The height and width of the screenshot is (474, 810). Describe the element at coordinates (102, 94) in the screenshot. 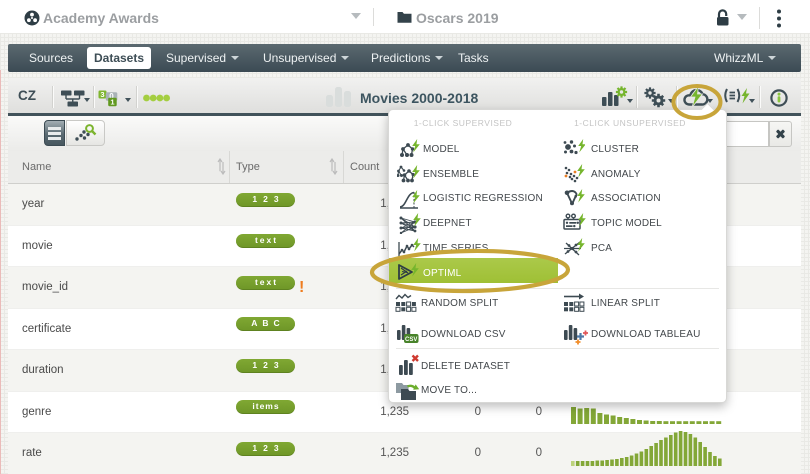

I see `svg-text: 3` at that location.